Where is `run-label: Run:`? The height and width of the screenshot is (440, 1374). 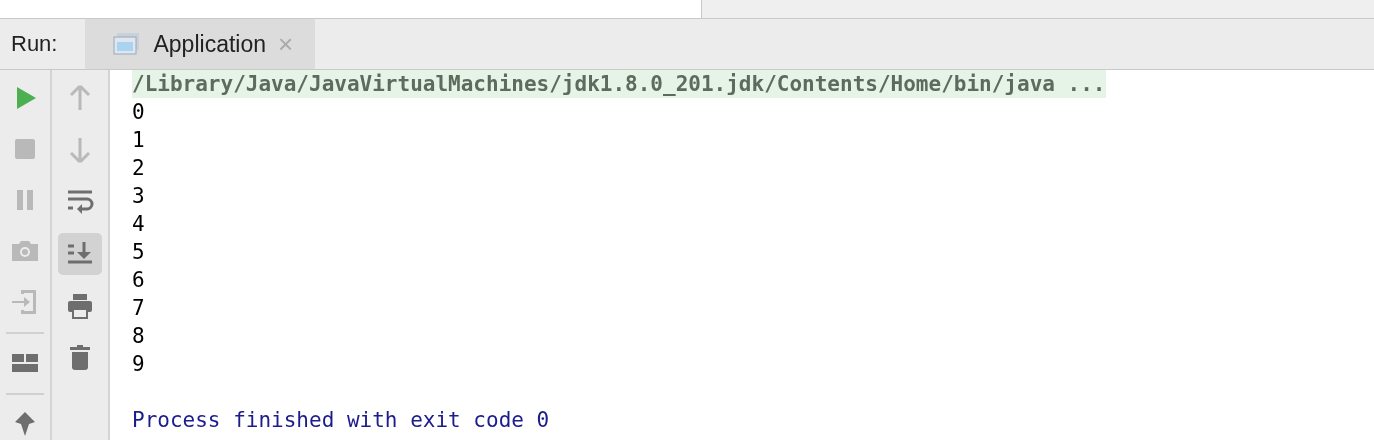 run-label: Run: is located at coordinates (34, 44).